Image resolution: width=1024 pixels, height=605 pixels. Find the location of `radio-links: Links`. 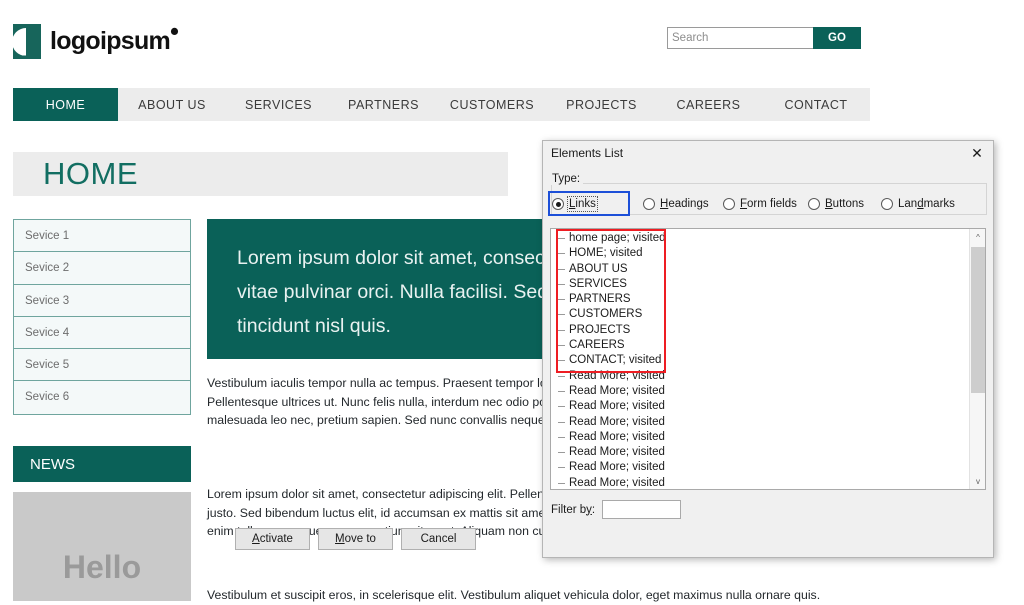

radio-links: Links is located at coordinates (574, 204).